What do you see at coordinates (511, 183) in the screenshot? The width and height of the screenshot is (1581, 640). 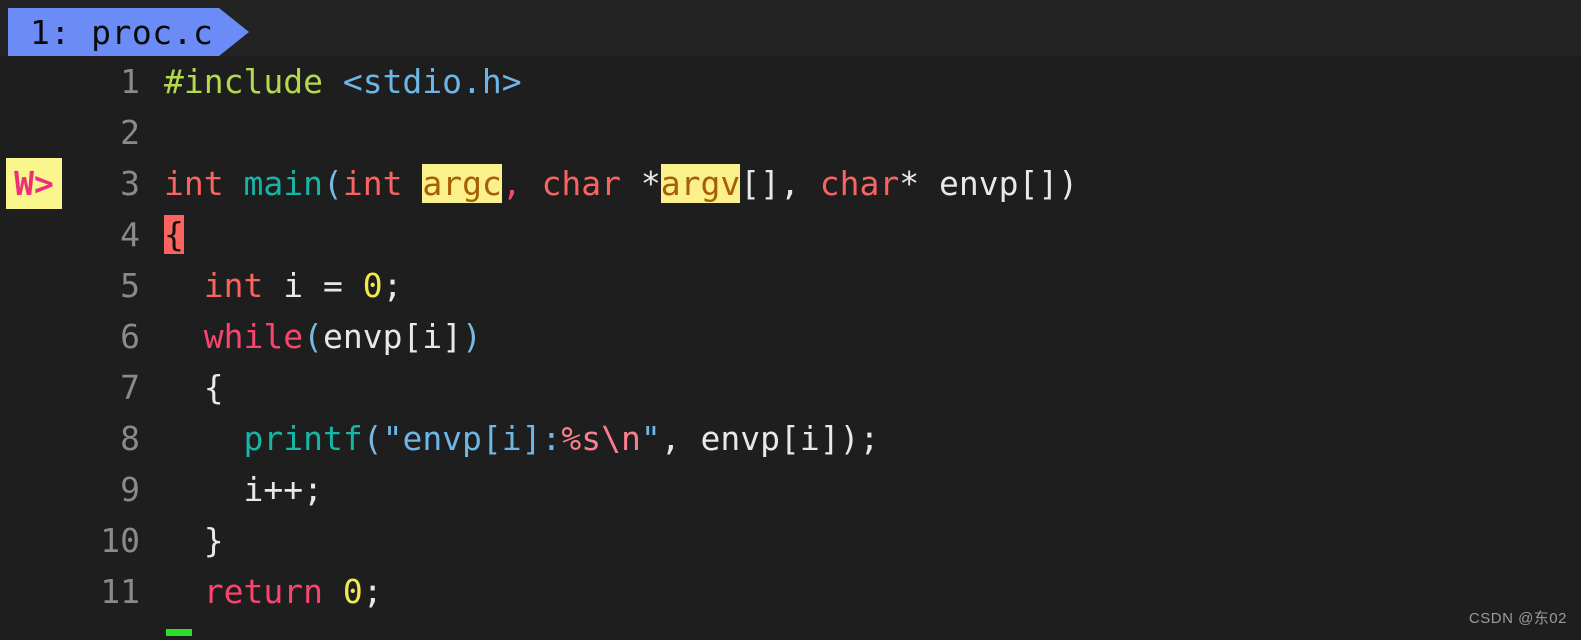 I see `code-token: ,` at bounding box center [511, 183].